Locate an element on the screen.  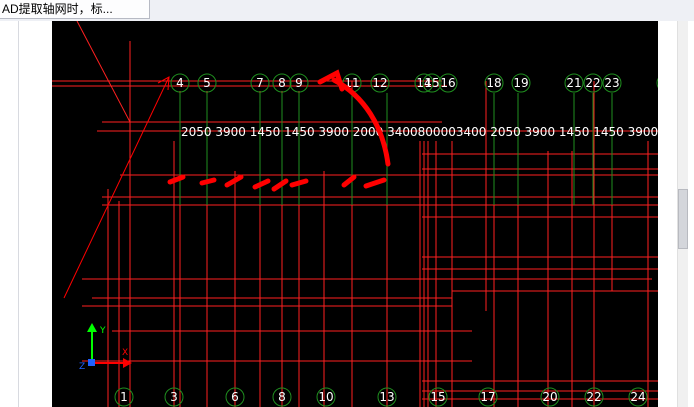
panel-divider is located at coordinates (18, 214).